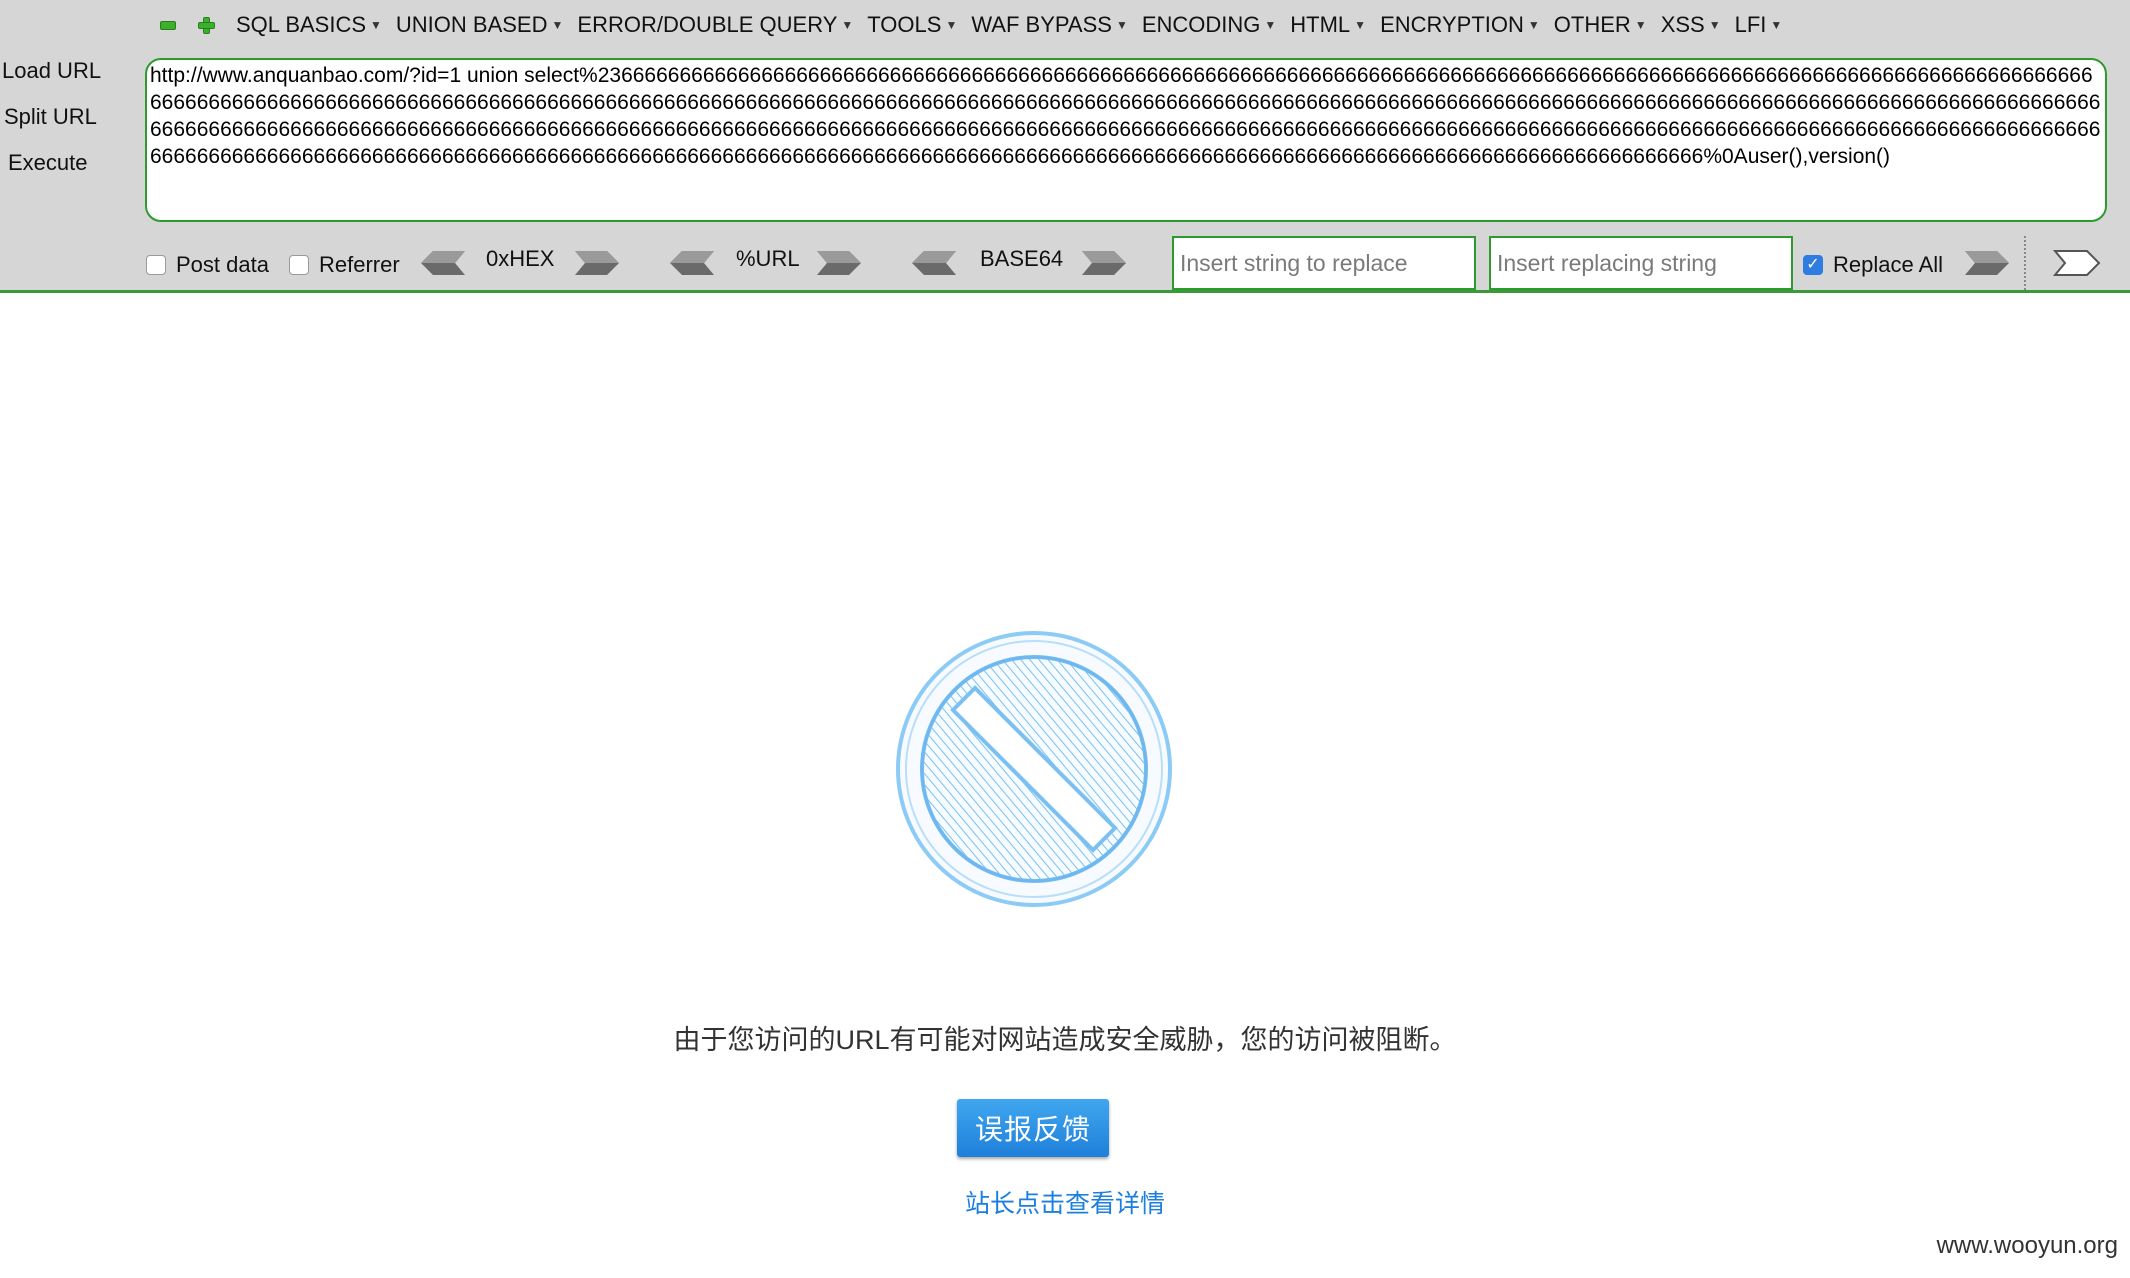 Image resolution: width=2130 pixels, height=1278 pixels. I want to click on referrer-checkbox: Referrer, so click(344, 265).